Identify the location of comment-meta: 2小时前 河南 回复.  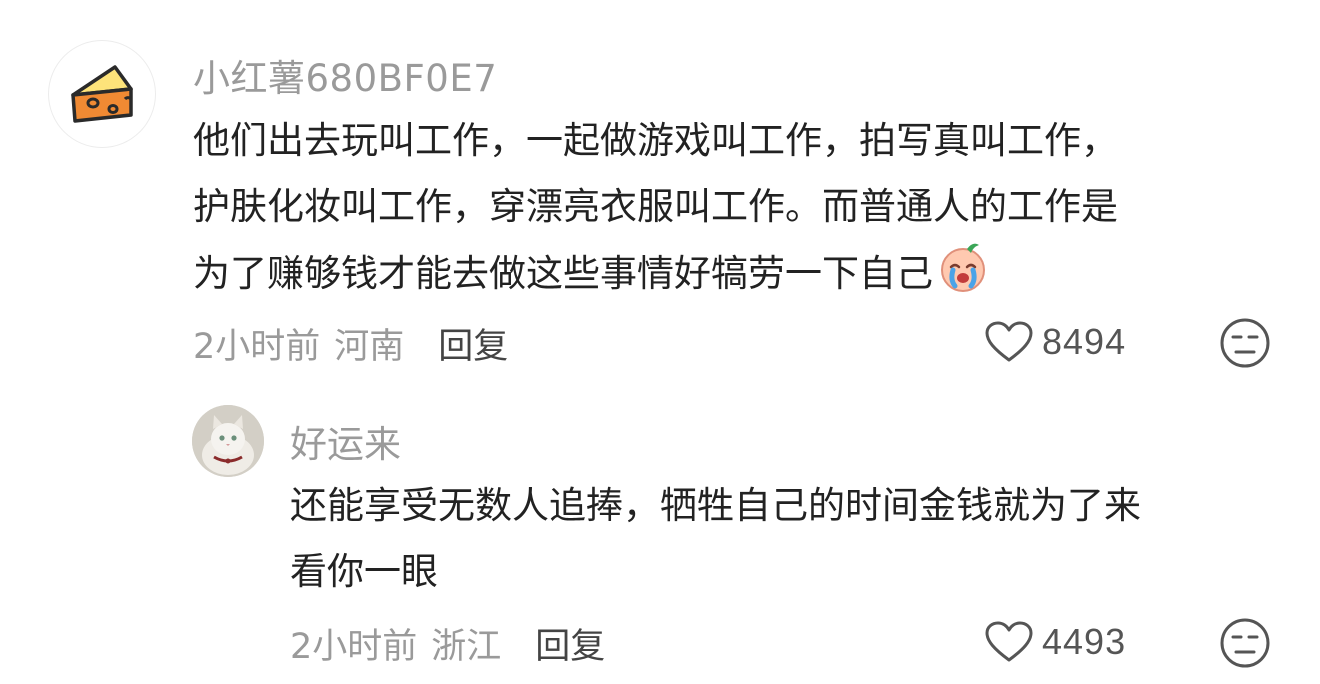
(350, 343).